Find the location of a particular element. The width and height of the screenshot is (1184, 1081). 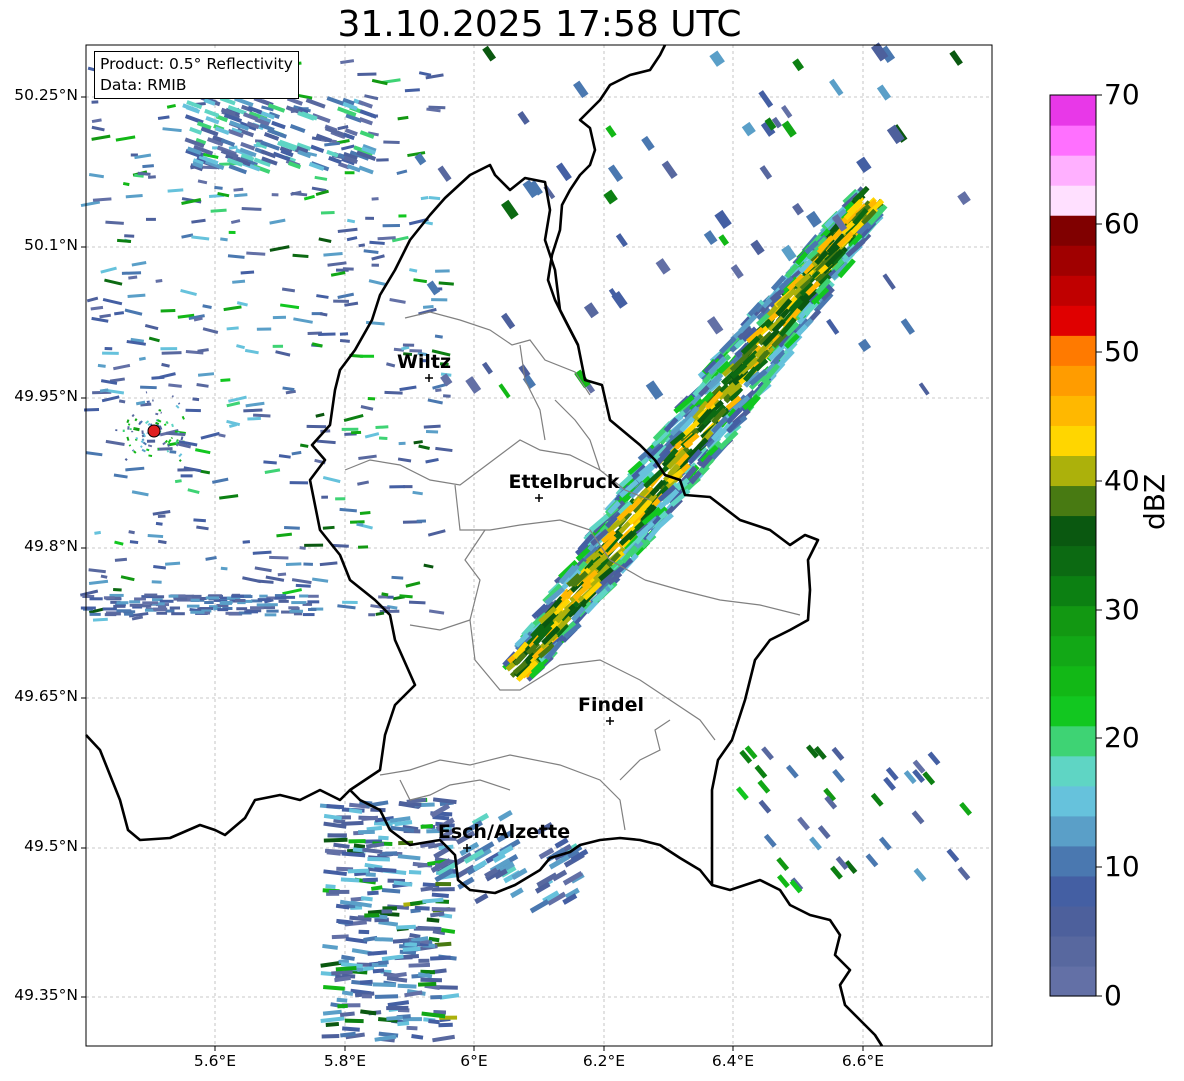

city-marker-ettelbruck is located at coordinates (539, 498).